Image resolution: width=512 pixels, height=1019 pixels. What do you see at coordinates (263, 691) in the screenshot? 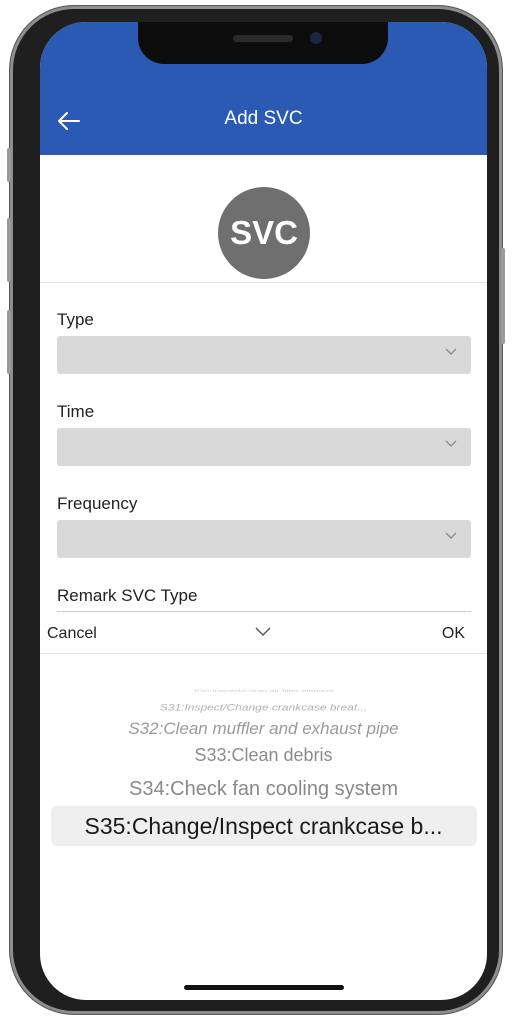
I see `picker-option: S30:Inspect/Clean air filter element` at bounding box center [263, 691].